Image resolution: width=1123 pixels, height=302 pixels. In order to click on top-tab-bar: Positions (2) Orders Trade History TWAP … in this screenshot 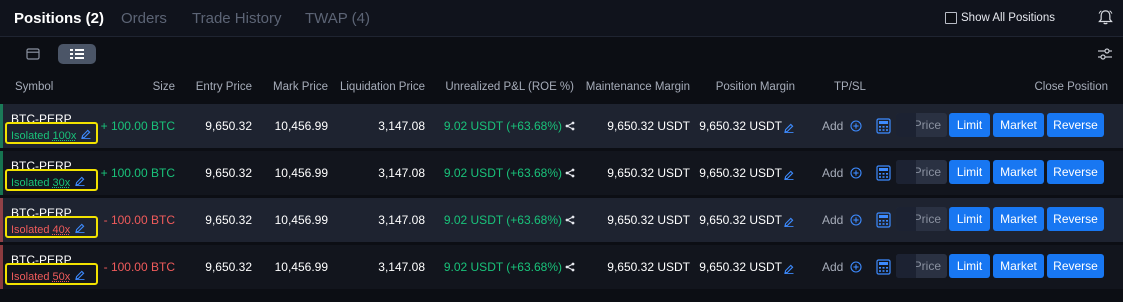, I will do `click(561, 18)`.